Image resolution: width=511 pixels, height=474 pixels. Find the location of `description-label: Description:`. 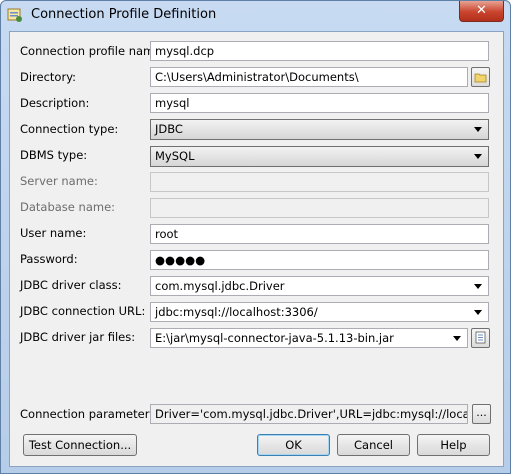

description-label: Description: is located at coordinates (55, 103).